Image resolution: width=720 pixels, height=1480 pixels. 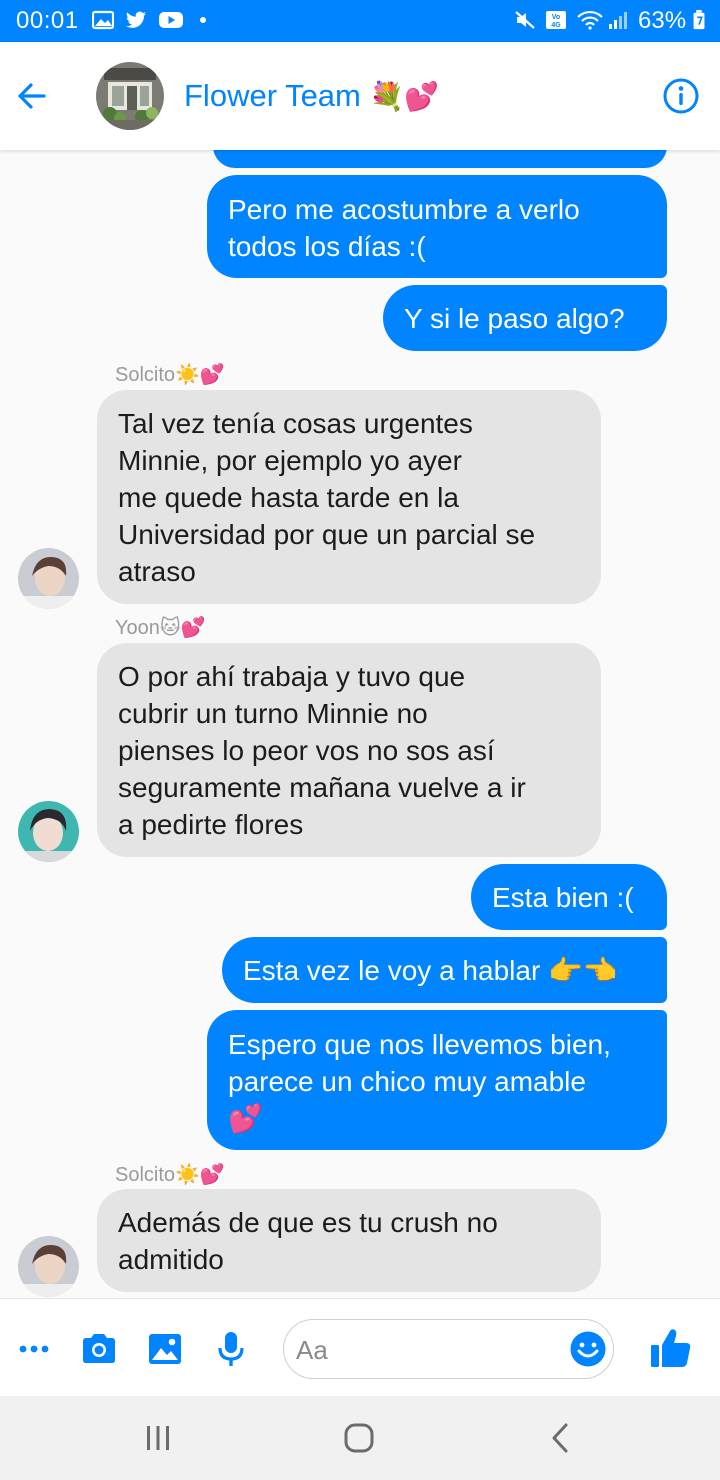 I want to click on message-bubble-outgoing: Esta vez le voy a hablar 👉👈, so click(x=444, y=970).